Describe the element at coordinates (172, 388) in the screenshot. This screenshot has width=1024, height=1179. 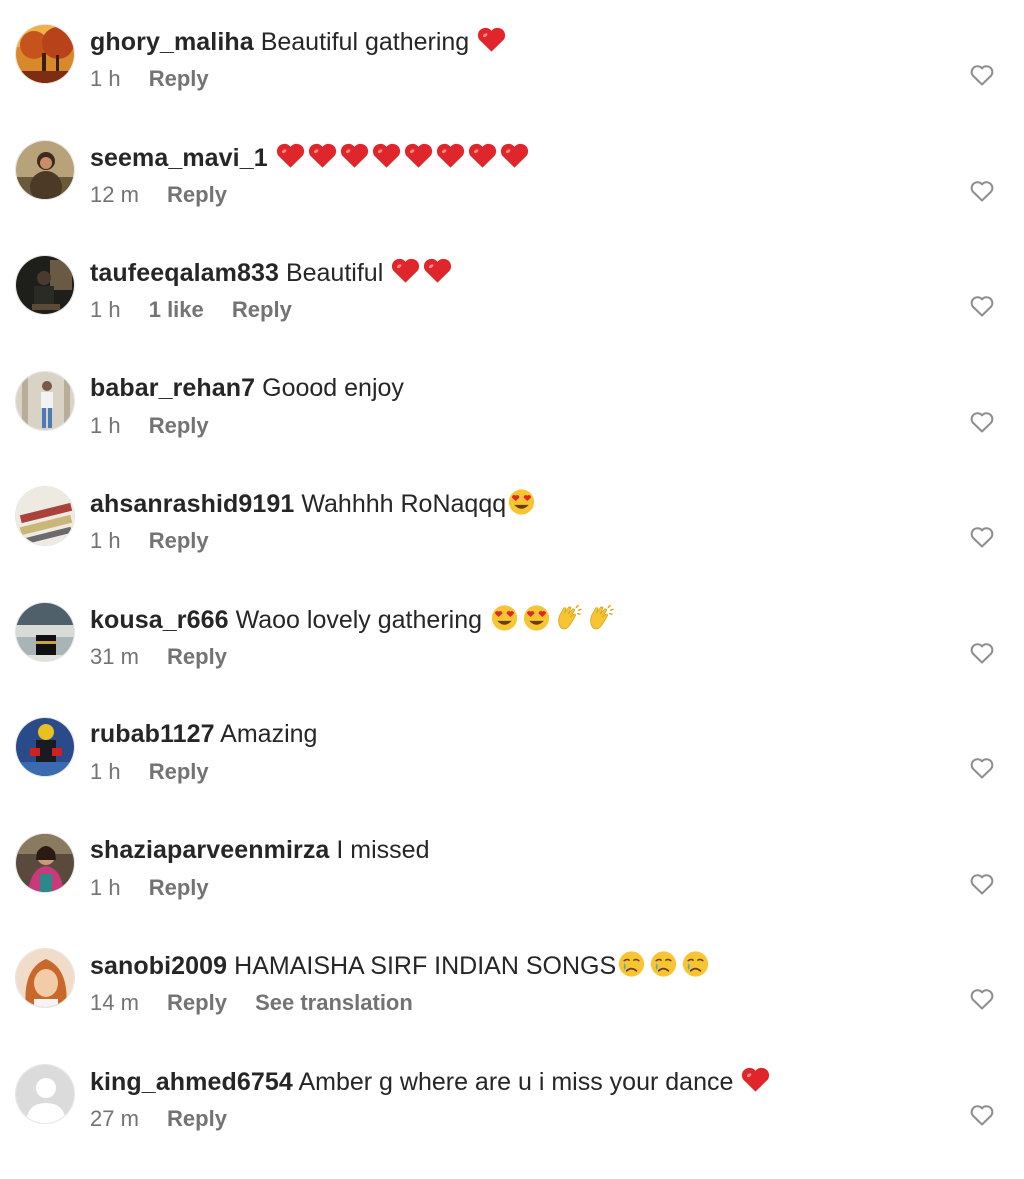
I see `comment-username: babar_rehan7` at that location.